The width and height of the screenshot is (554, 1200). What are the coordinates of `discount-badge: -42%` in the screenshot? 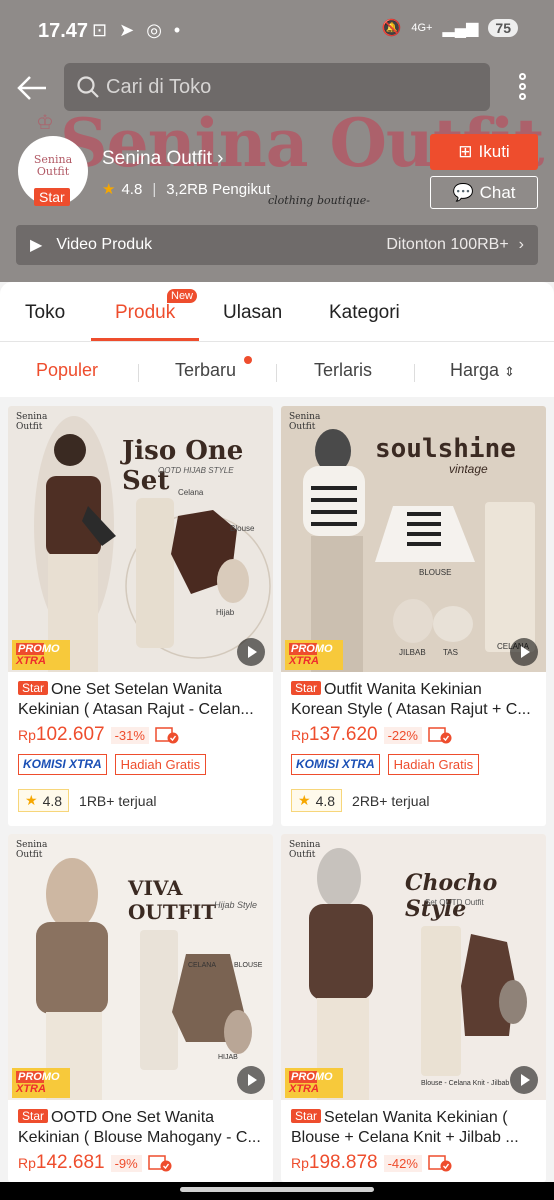 It's located at (402, 1163).